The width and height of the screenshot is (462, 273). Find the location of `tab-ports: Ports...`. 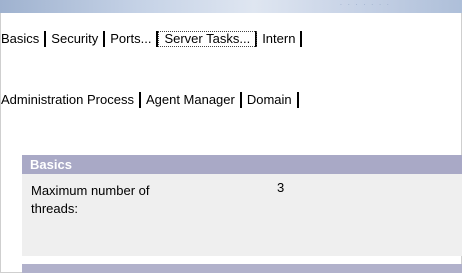

tab-ports: Ports... is located at coordinates (132, 39).